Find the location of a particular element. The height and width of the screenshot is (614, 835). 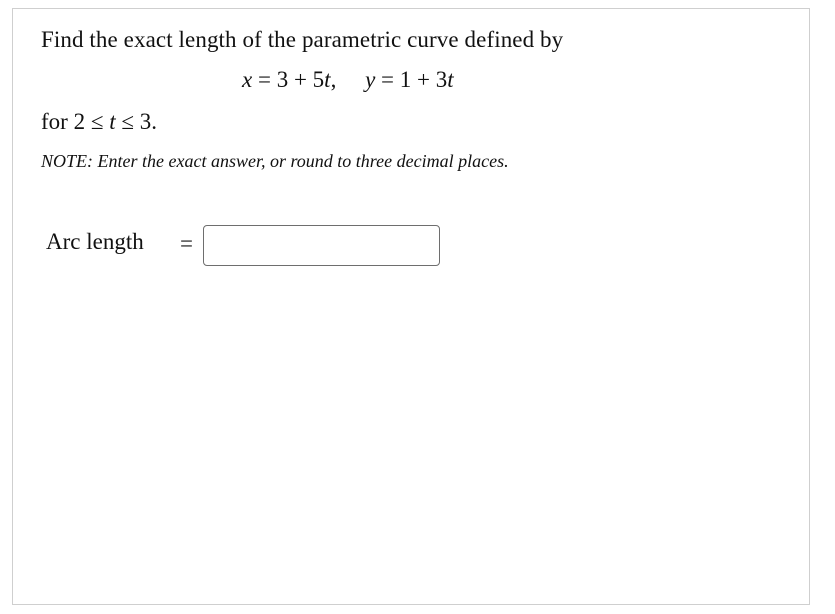

y-rhs: = 1 + 3 is located at coordinates (411, 79).